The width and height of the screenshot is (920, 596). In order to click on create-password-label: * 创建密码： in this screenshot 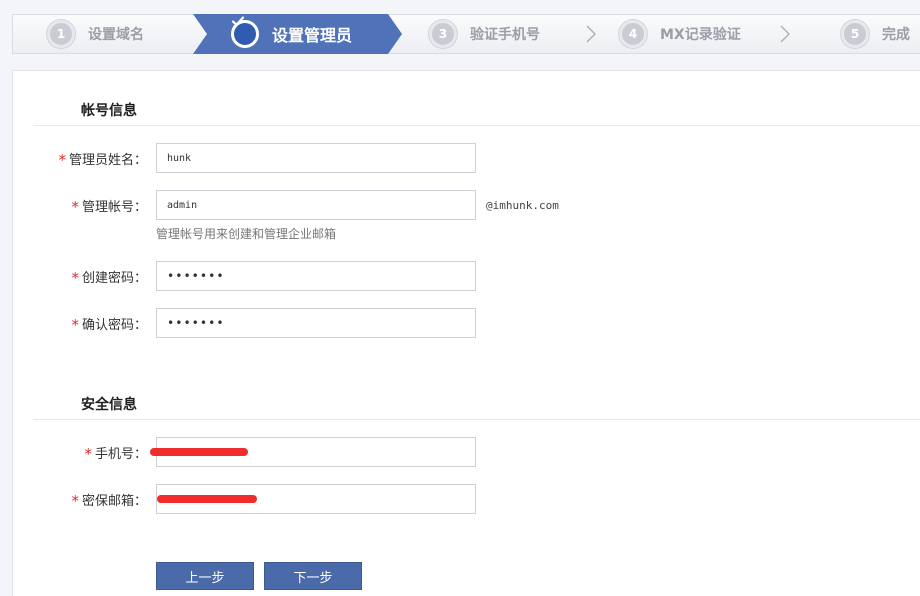, I will do `click(109, 278)`.